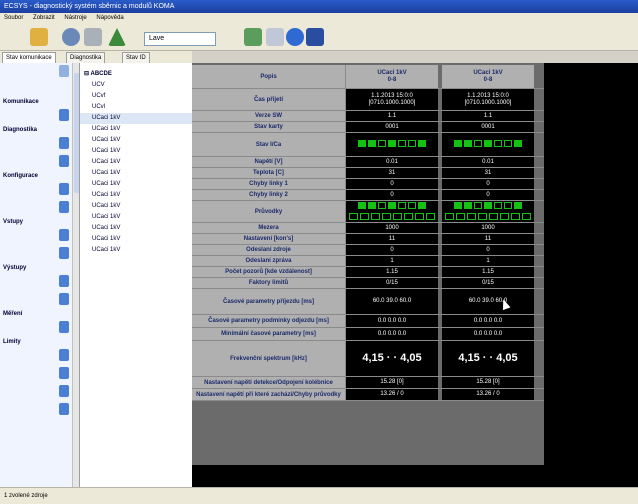 This screenshot has width=638, height=504. I want to click on row-value: 0/15, so click(489, 283).